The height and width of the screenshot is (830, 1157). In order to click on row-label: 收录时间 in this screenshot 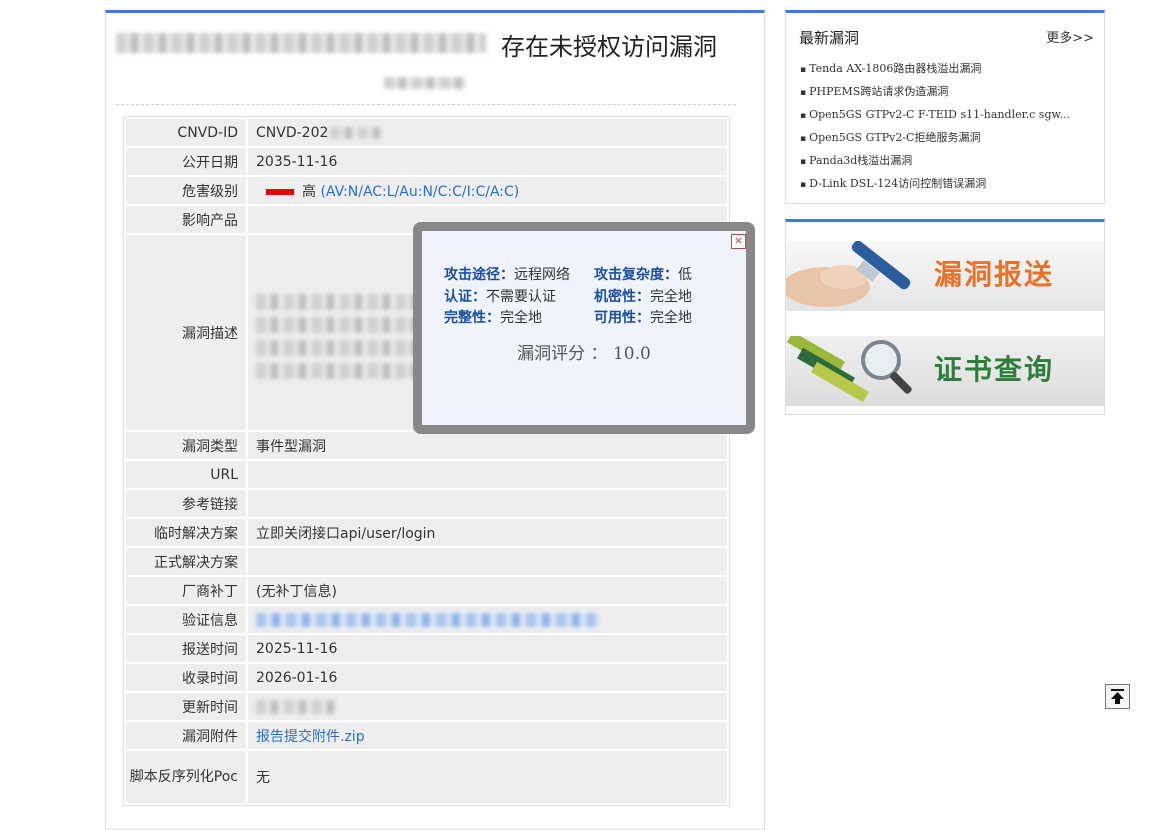, I will do `click(186, 677)`.